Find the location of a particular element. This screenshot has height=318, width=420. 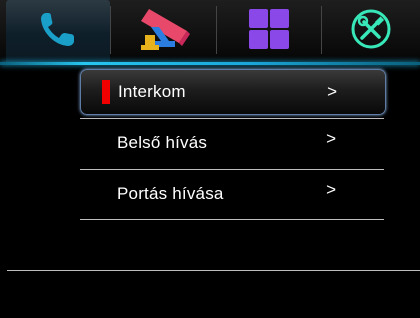

tab-security-camera is located at coordinates (163, 31).